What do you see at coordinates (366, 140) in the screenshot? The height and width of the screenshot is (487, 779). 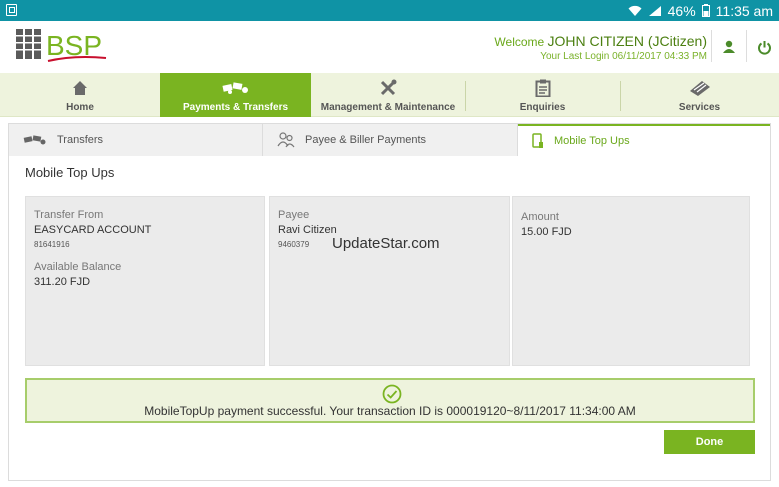 I see `tab-payee-label: Payee & Biller Payments` at bounding box center [366, 140].